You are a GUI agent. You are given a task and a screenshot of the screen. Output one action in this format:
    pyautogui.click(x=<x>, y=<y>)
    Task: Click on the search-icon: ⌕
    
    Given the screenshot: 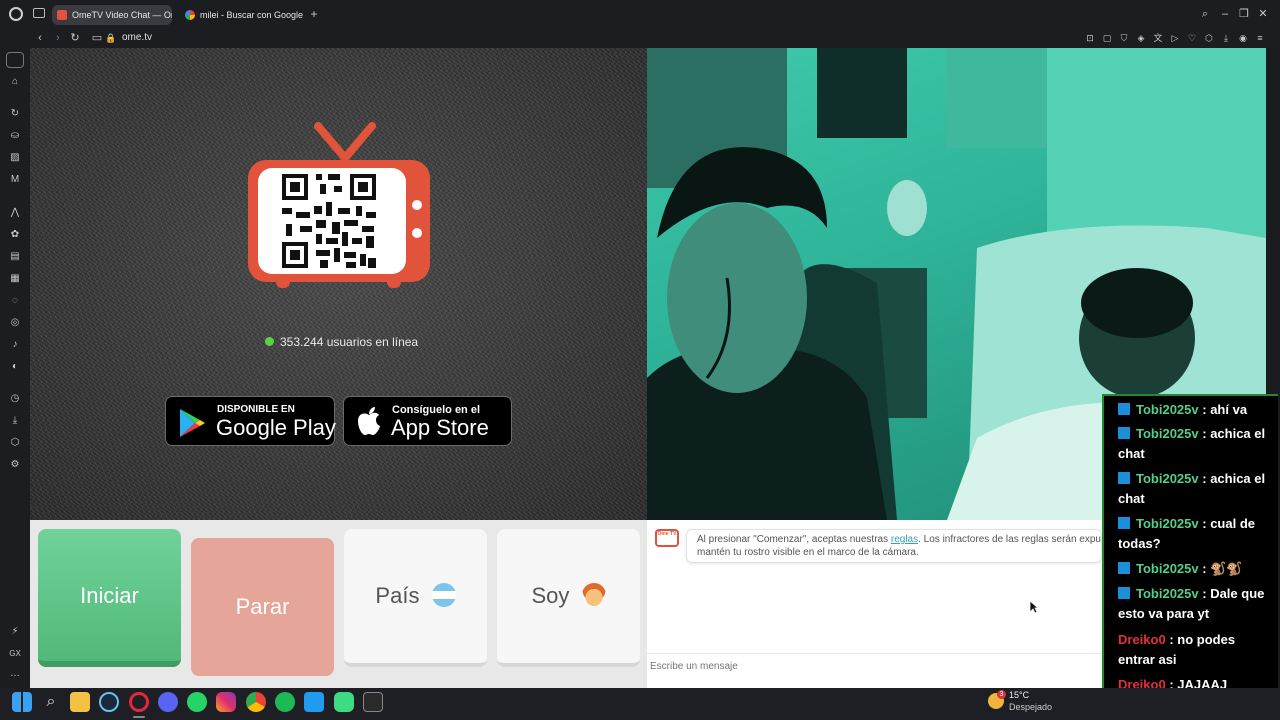 What is the action you would take?
    pyautogui.click(x=51, y=702)
    